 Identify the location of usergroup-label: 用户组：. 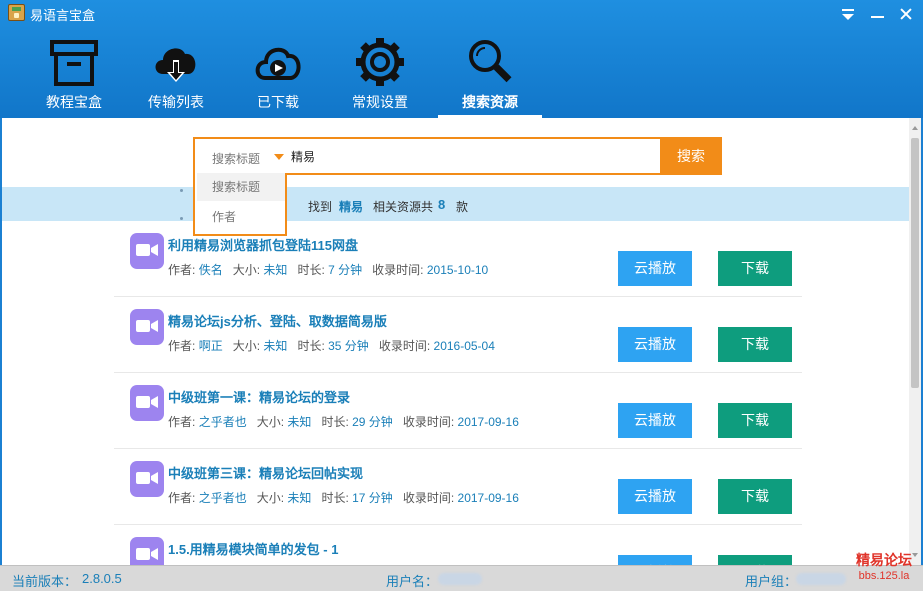
(771, 581).